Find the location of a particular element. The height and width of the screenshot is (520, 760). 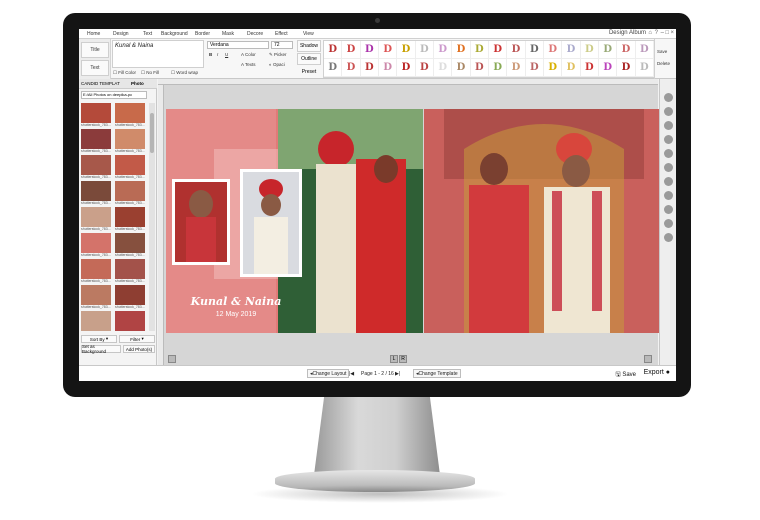

fill-color-checkbox: ☐ Fill Color is located at coordinates (124, 73).